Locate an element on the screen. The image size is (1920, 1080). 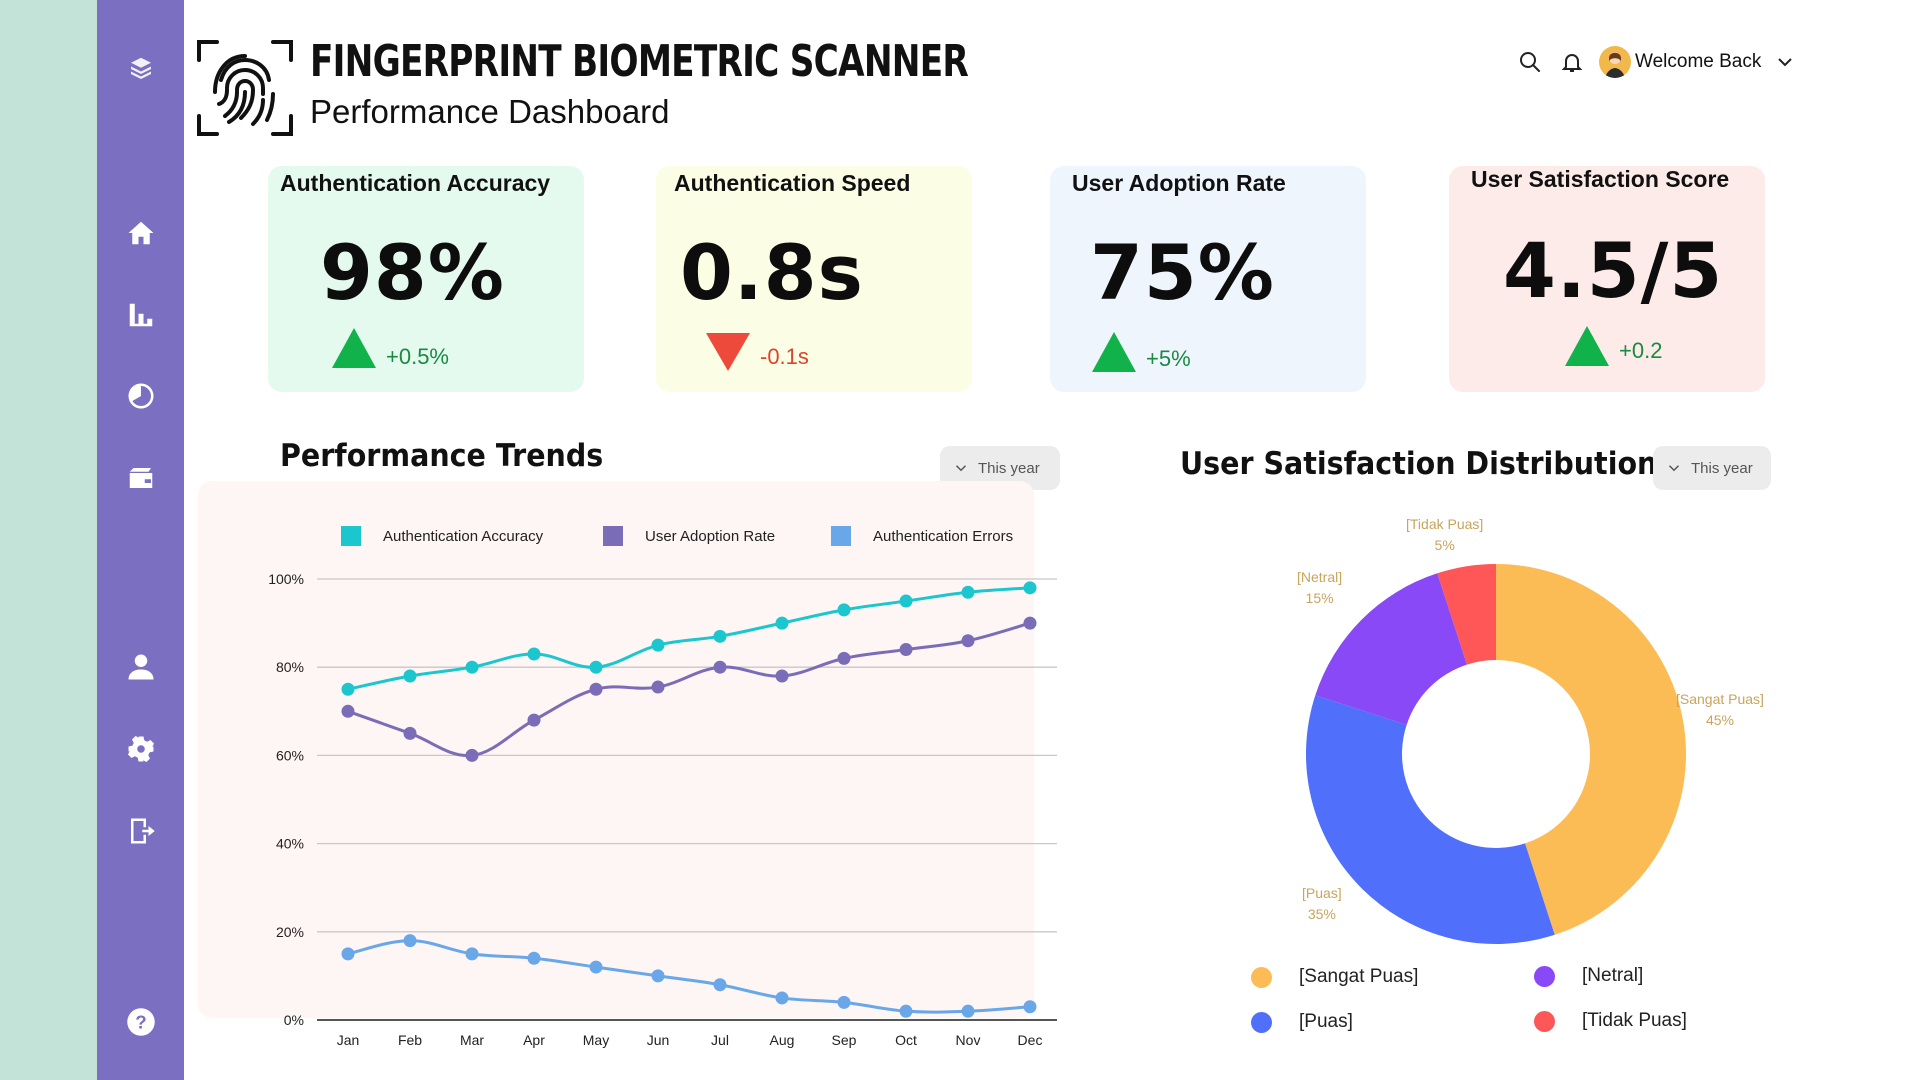
pie-legend-sangat-puas: [Sangat Puas] is located at coordinates (1334, 977).